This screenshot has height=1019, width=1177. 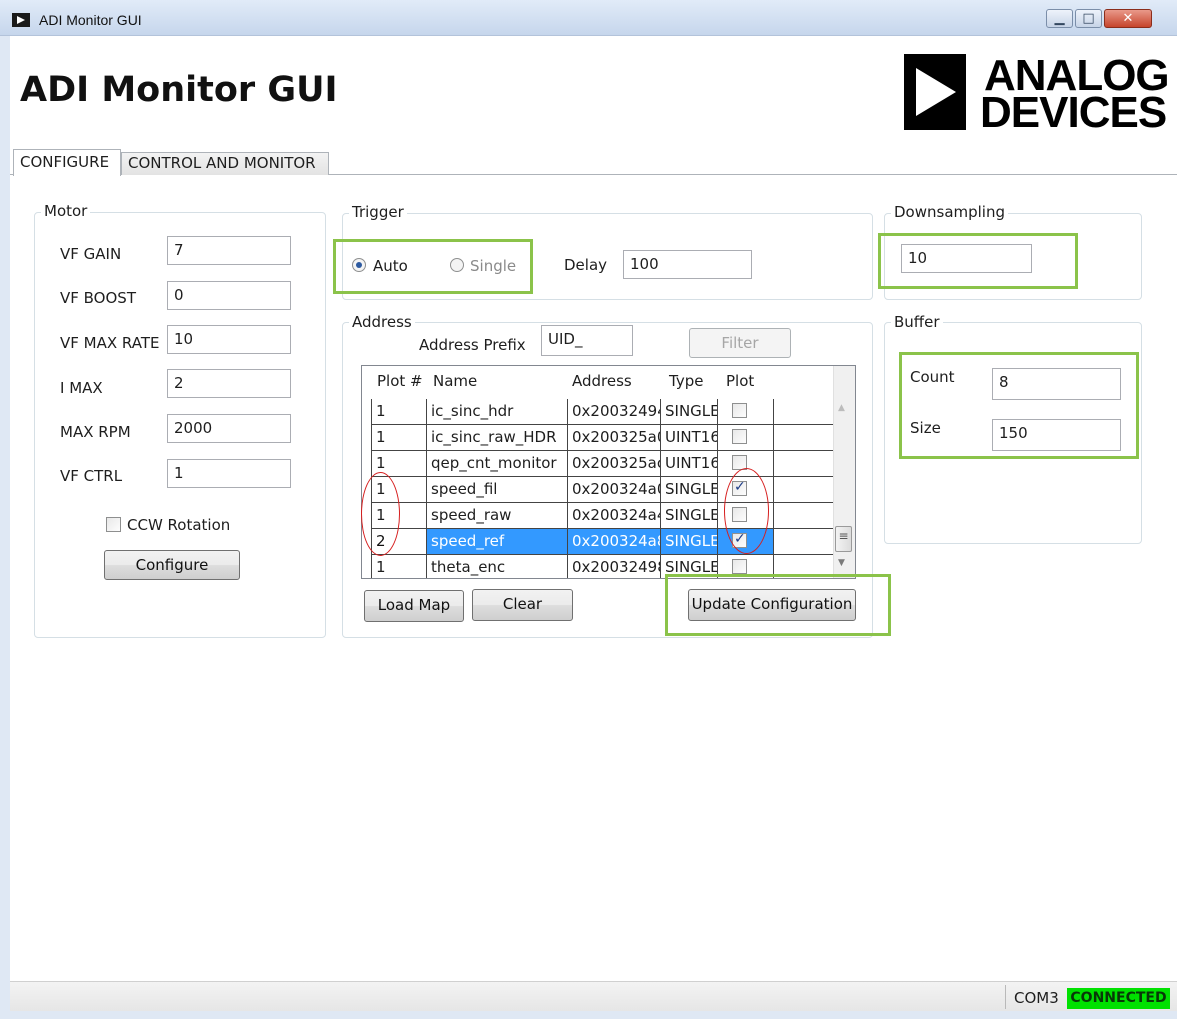 I want to click on vf-max-rate-label: VF MAX RATE, so click(x=110, y=343).